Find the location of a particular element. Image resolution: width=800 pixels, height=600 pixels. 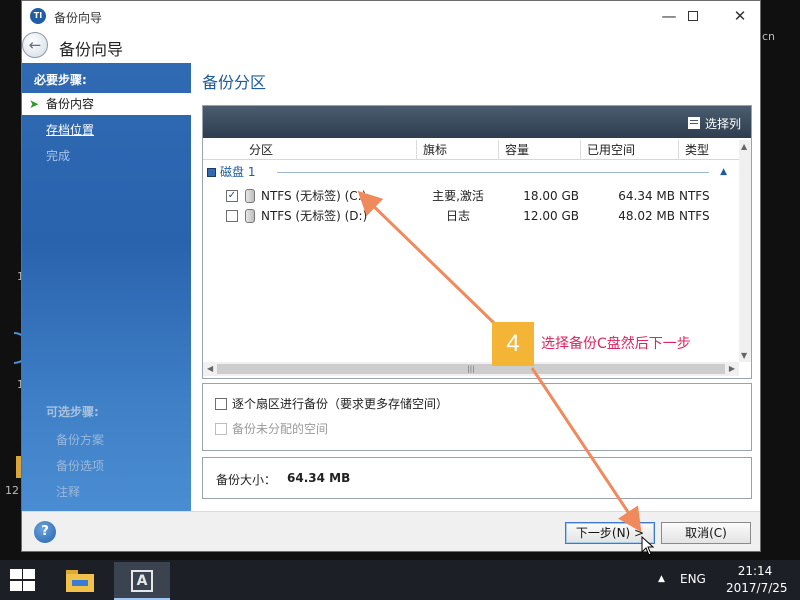

column-chooser-icon is located at coordinates (693, 123).